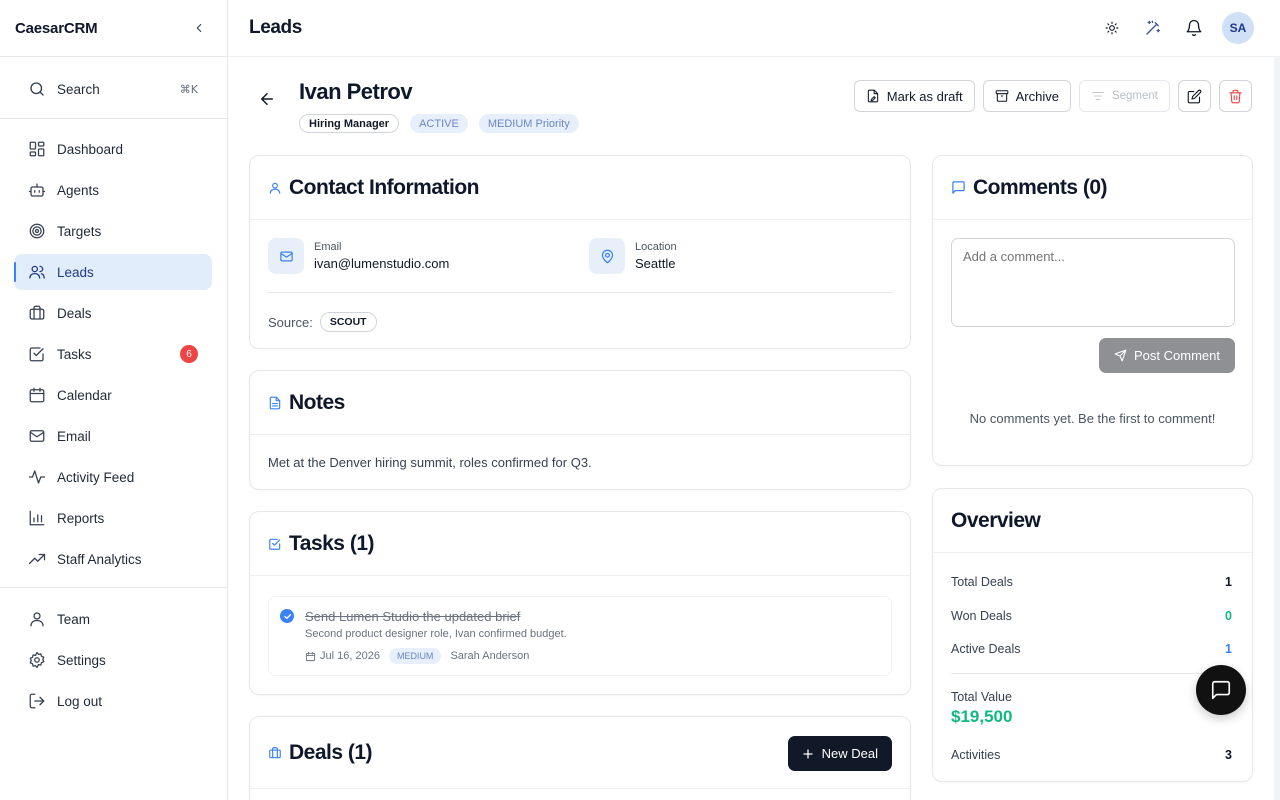 Image resolution: width=1280 pixels, height=800 pixels. I want to click on new-deal-button: New Deal, so click(839, 753).